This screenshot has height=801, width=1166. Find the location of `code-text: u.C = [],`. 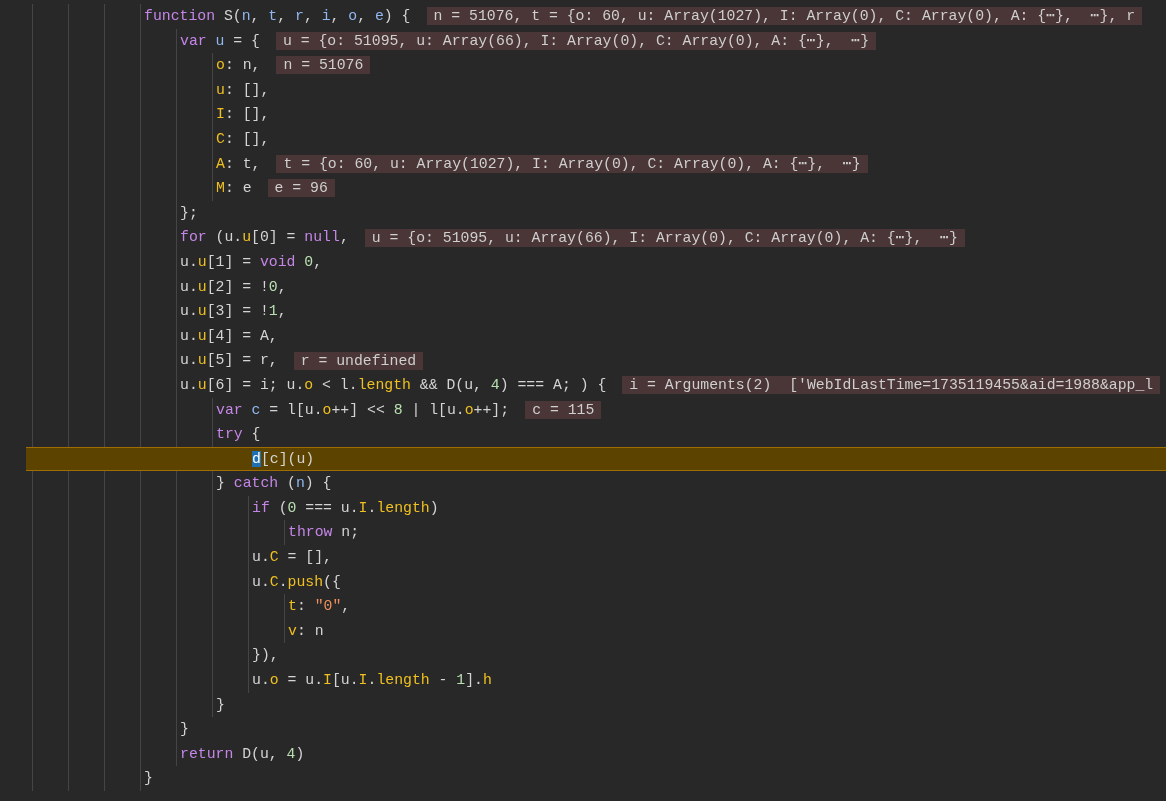

code-text: u.C = [], is located at coordinates (292, 558).